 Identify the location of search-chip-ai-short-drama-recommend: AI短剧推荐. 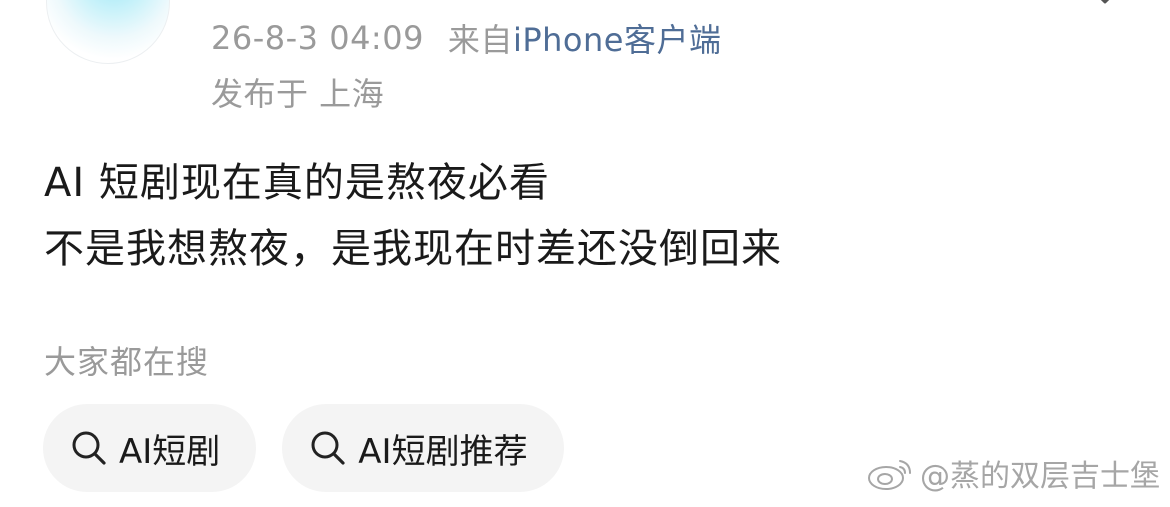
(423, 448).